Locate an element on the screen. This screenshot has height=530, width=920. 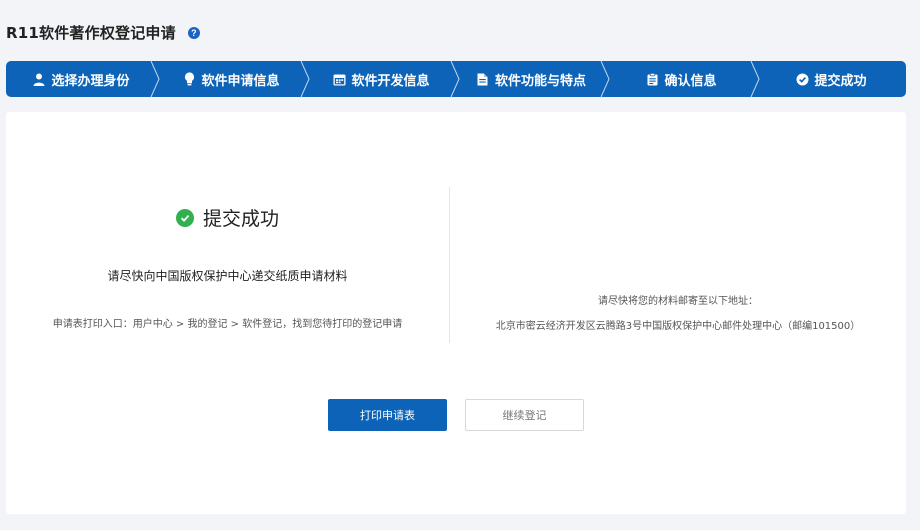
document-icon is located at coordinates (483, 79).